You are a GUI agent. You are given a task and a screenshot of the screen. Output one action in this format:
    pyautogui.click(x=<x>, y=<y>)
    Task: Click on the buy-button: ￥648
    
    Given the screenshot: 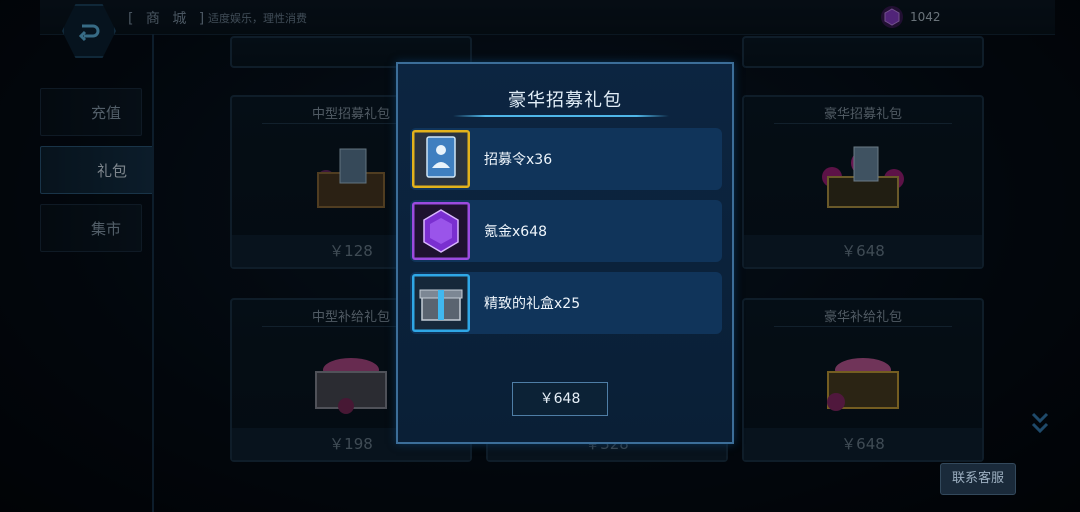 What is the action you would take?
    pyautogui.click(x=560, y=399)
    